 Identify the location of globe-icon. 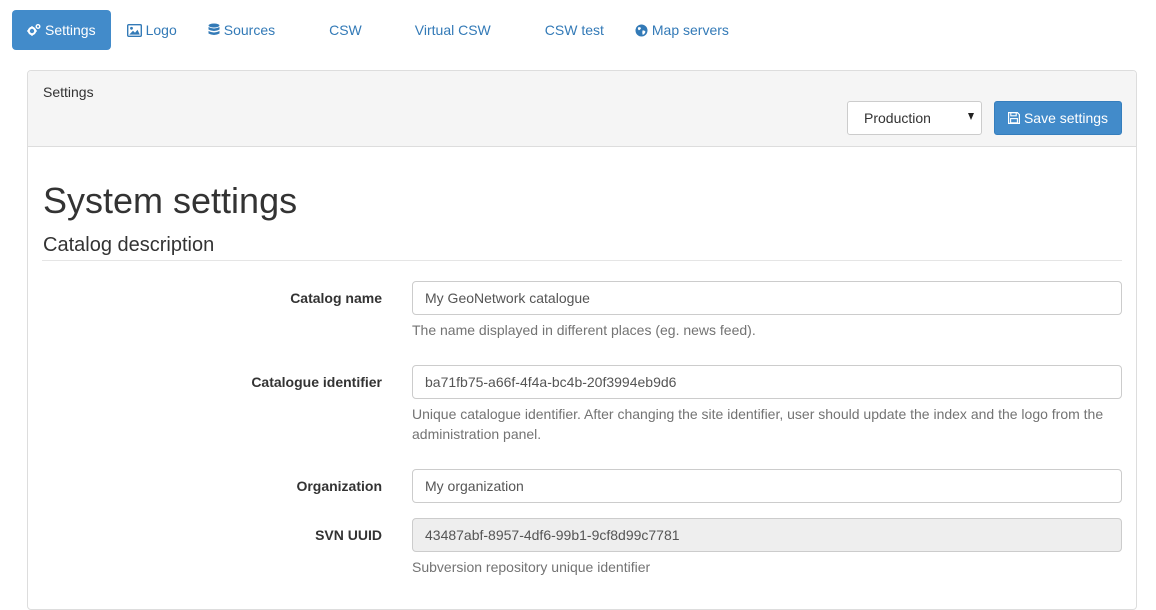
(641, 30).